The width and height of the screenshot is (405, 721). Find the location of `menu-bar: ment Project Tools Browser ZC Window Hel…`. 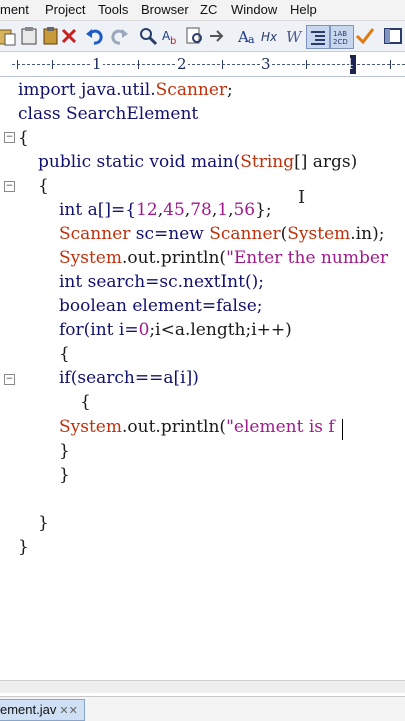

menu-bar: ment Project Tools Browser ZC Window Hel… is located at coordinates (202, 10).